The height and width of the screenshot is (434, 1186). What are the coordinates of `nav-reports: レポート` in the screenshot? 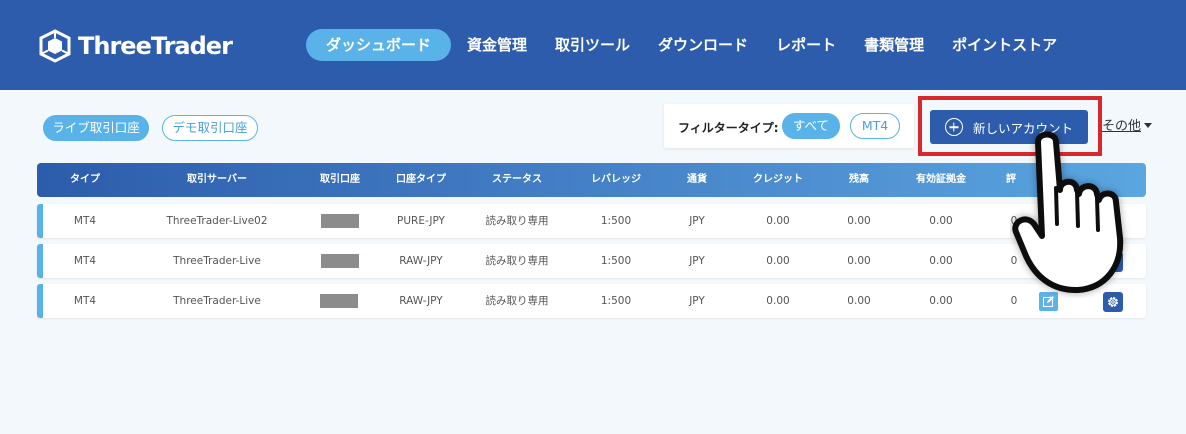 It's located at (806, 45).